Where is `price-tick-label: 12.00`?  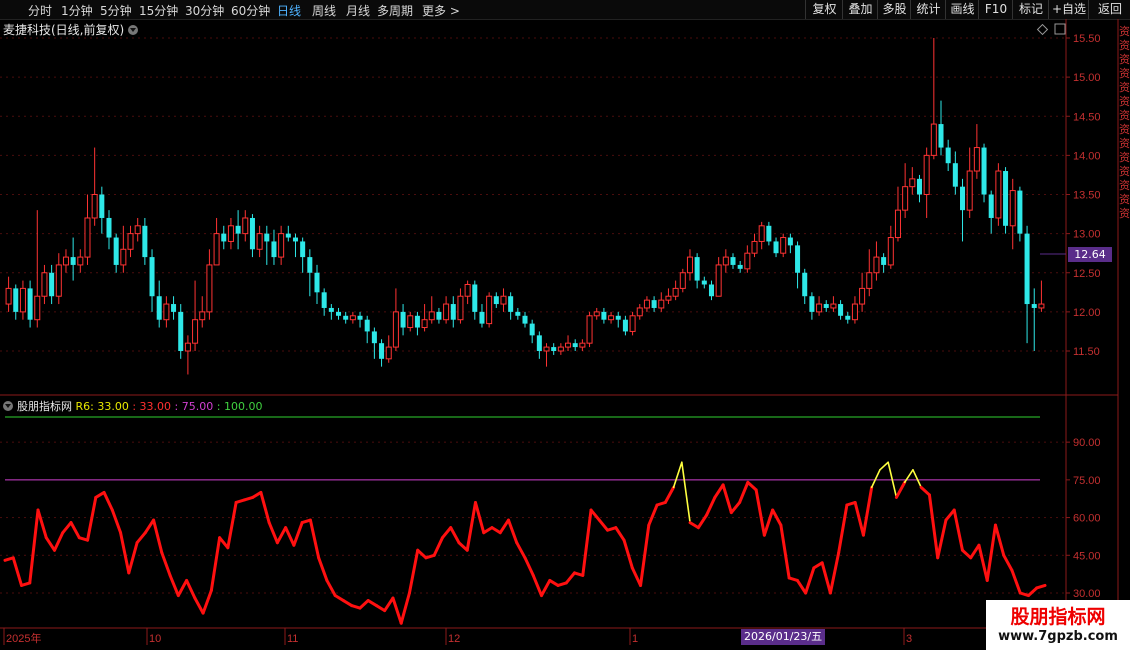 price-tick-label: 12.00 is located at coordinates (1087, 313).